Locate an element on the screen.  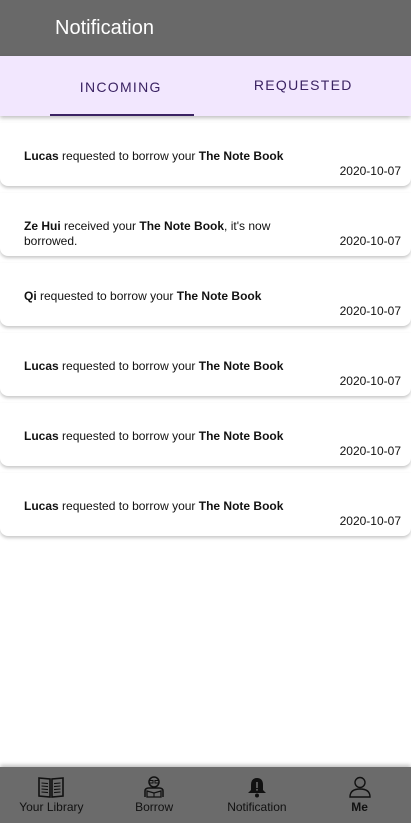
nav-your-library: Your Library is located at coordinates (51, 795).